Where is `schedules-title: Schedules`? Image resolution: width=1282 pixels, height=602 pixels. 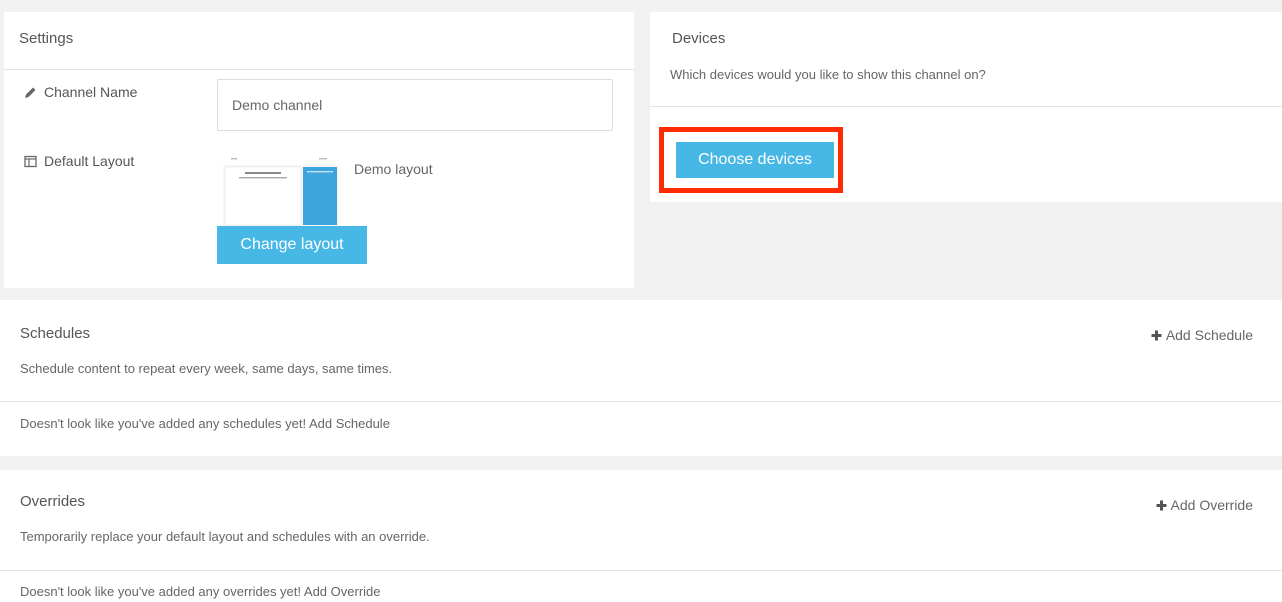
schedules-title: Schedules is located at coordinates (55, 333).